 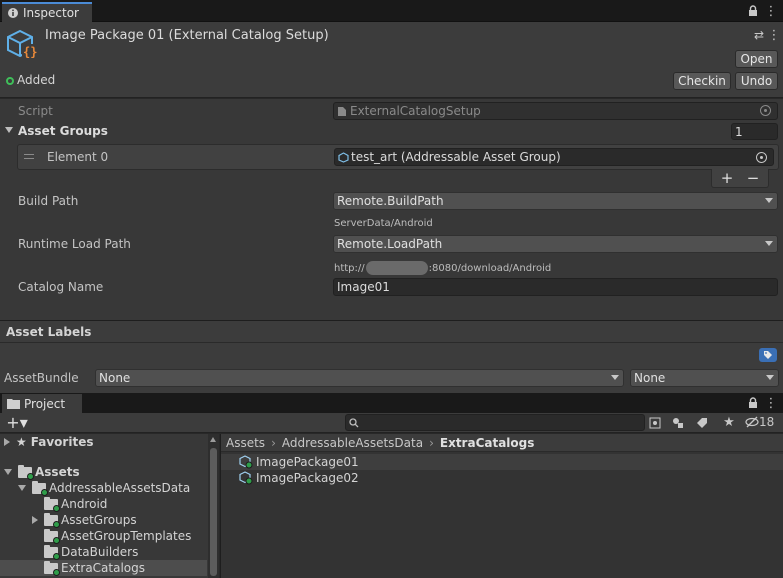 What do you see at coordinates (349, 268) in the screenshot?
I see `runtime-load-prefix: http://` at bounding box center [349, 268].